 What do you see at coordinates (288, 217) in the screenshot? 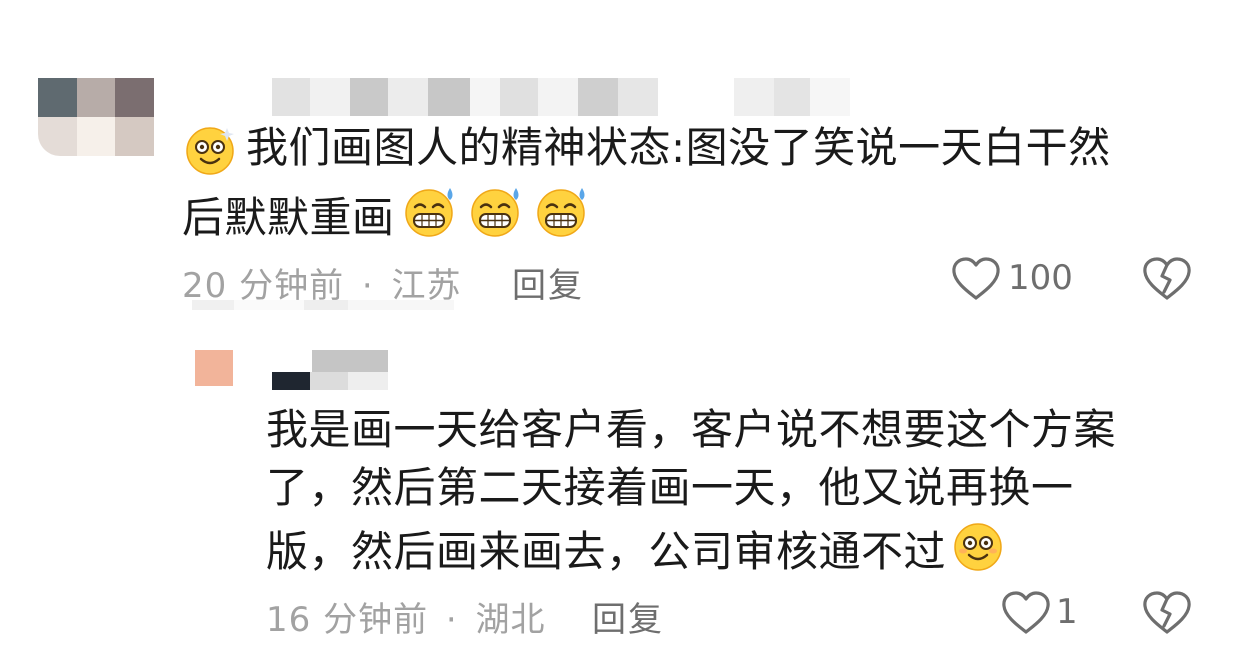
I see `comment-text-segment: 后默默重画` at bounding box center [288, 217].